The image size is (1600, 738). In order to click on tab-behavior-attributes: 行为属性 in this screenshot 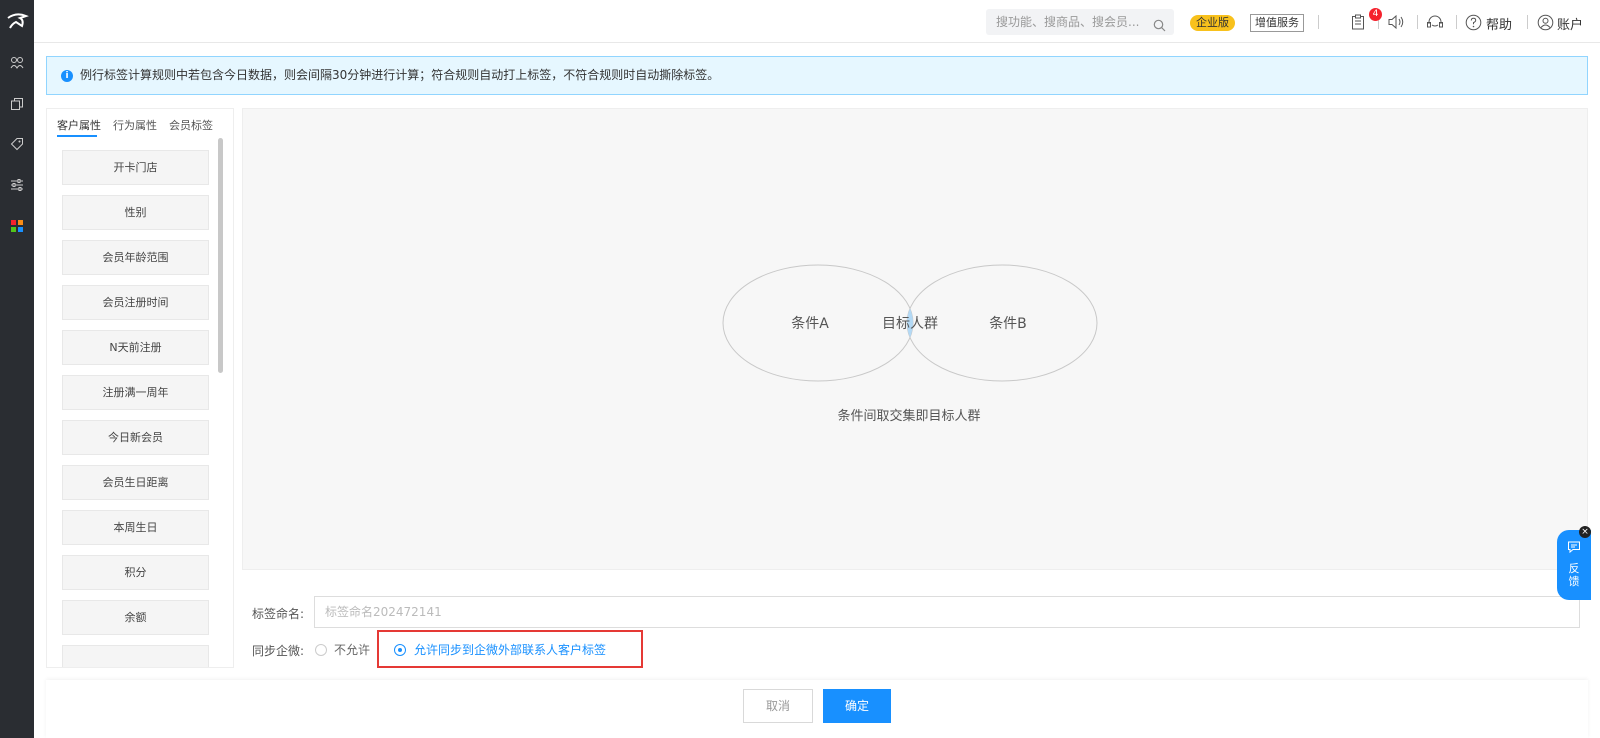, I will do `click(135, 125)`.